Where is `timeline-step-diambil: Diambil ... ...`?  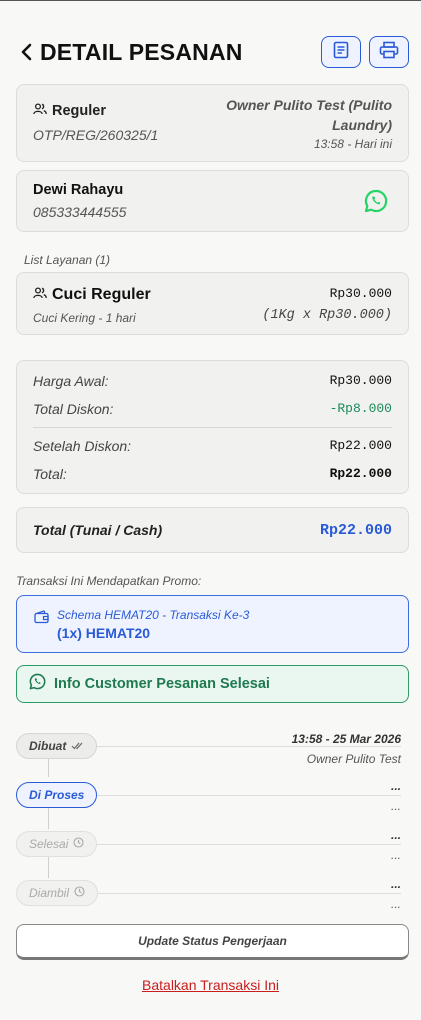 timeline-step-diambil: Diambil ... ... is located at coordinates (208, 894).